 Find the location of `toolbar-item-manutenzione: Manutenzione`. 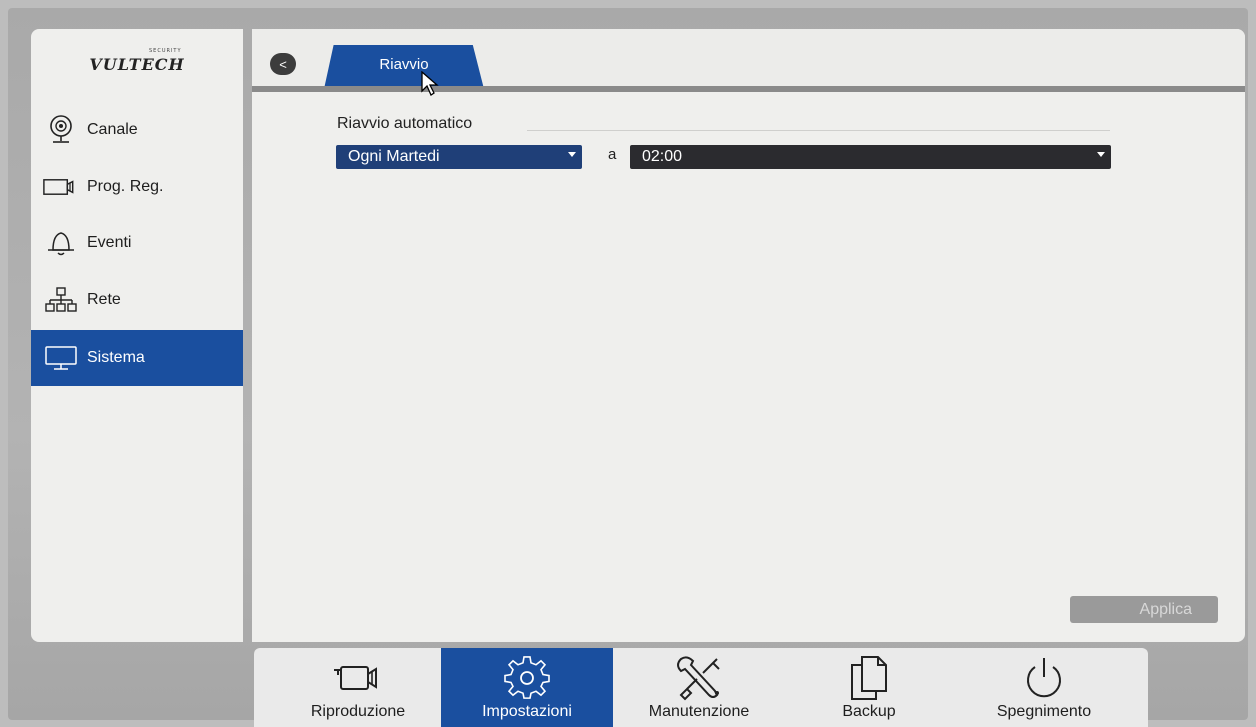

toolbar-item-manutenzione: Manutenzione is located at coordinates (699, 687).